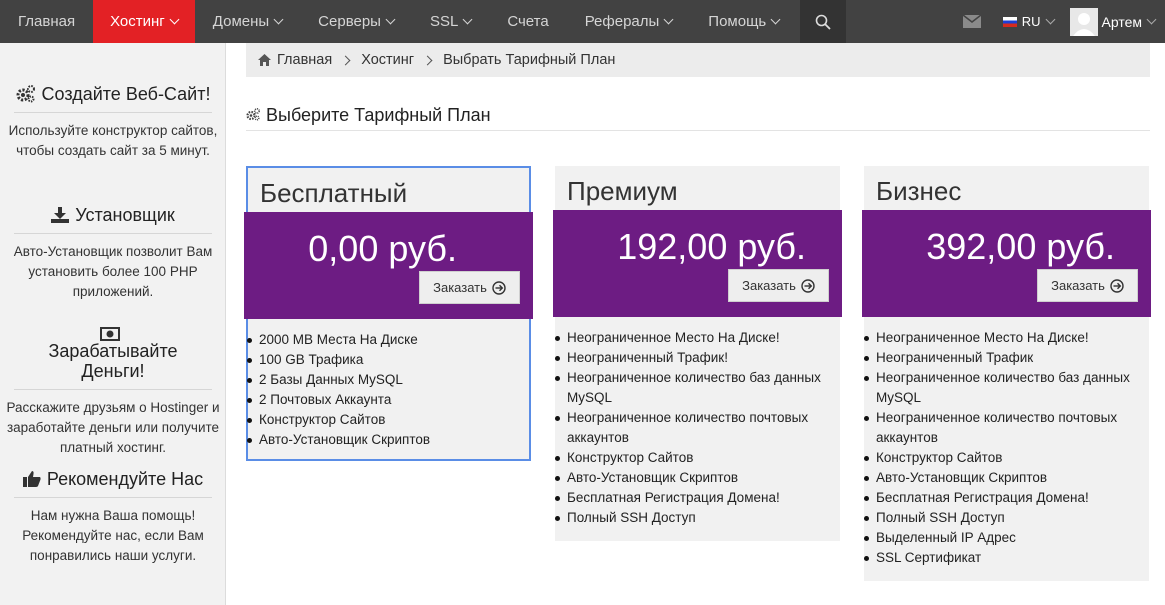  Describe the element at coordinates (919, 191) in the screenshot. I see `plan-name: Бизнес` at that location.